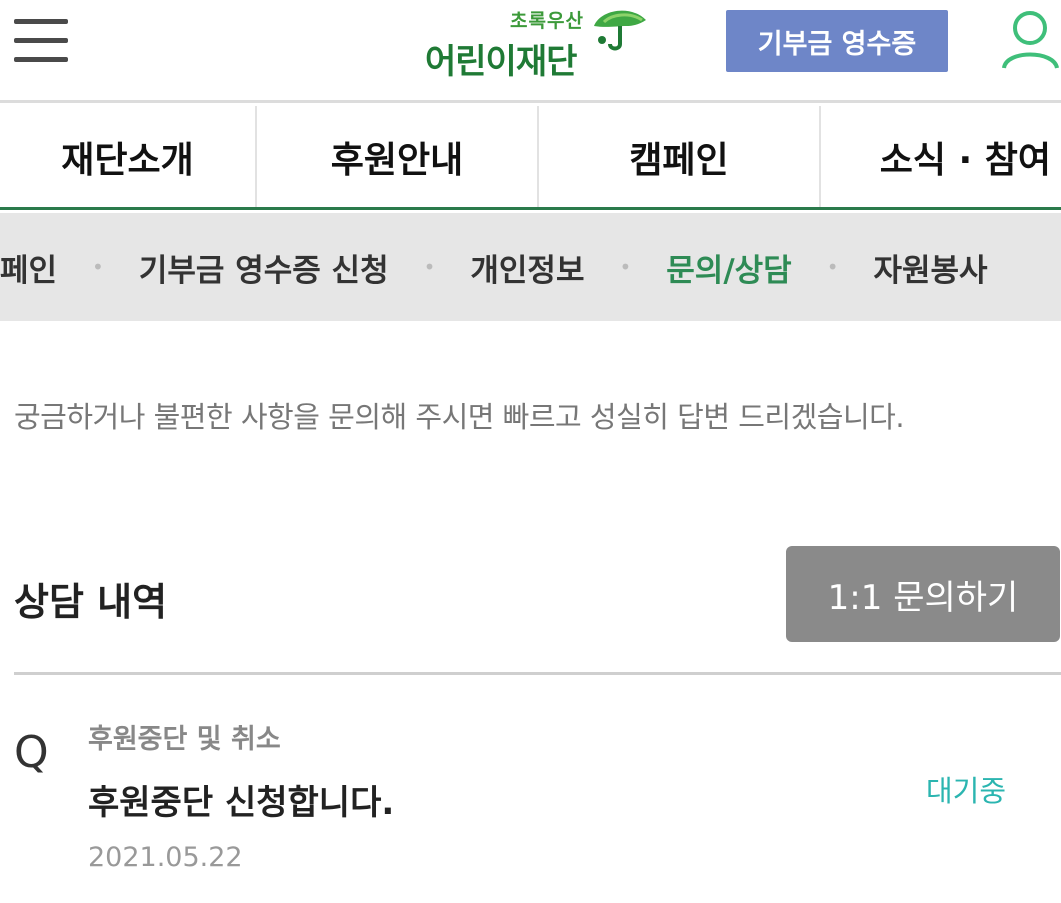  I want to click on logo-name: 어린이재단, so click(501, 62).